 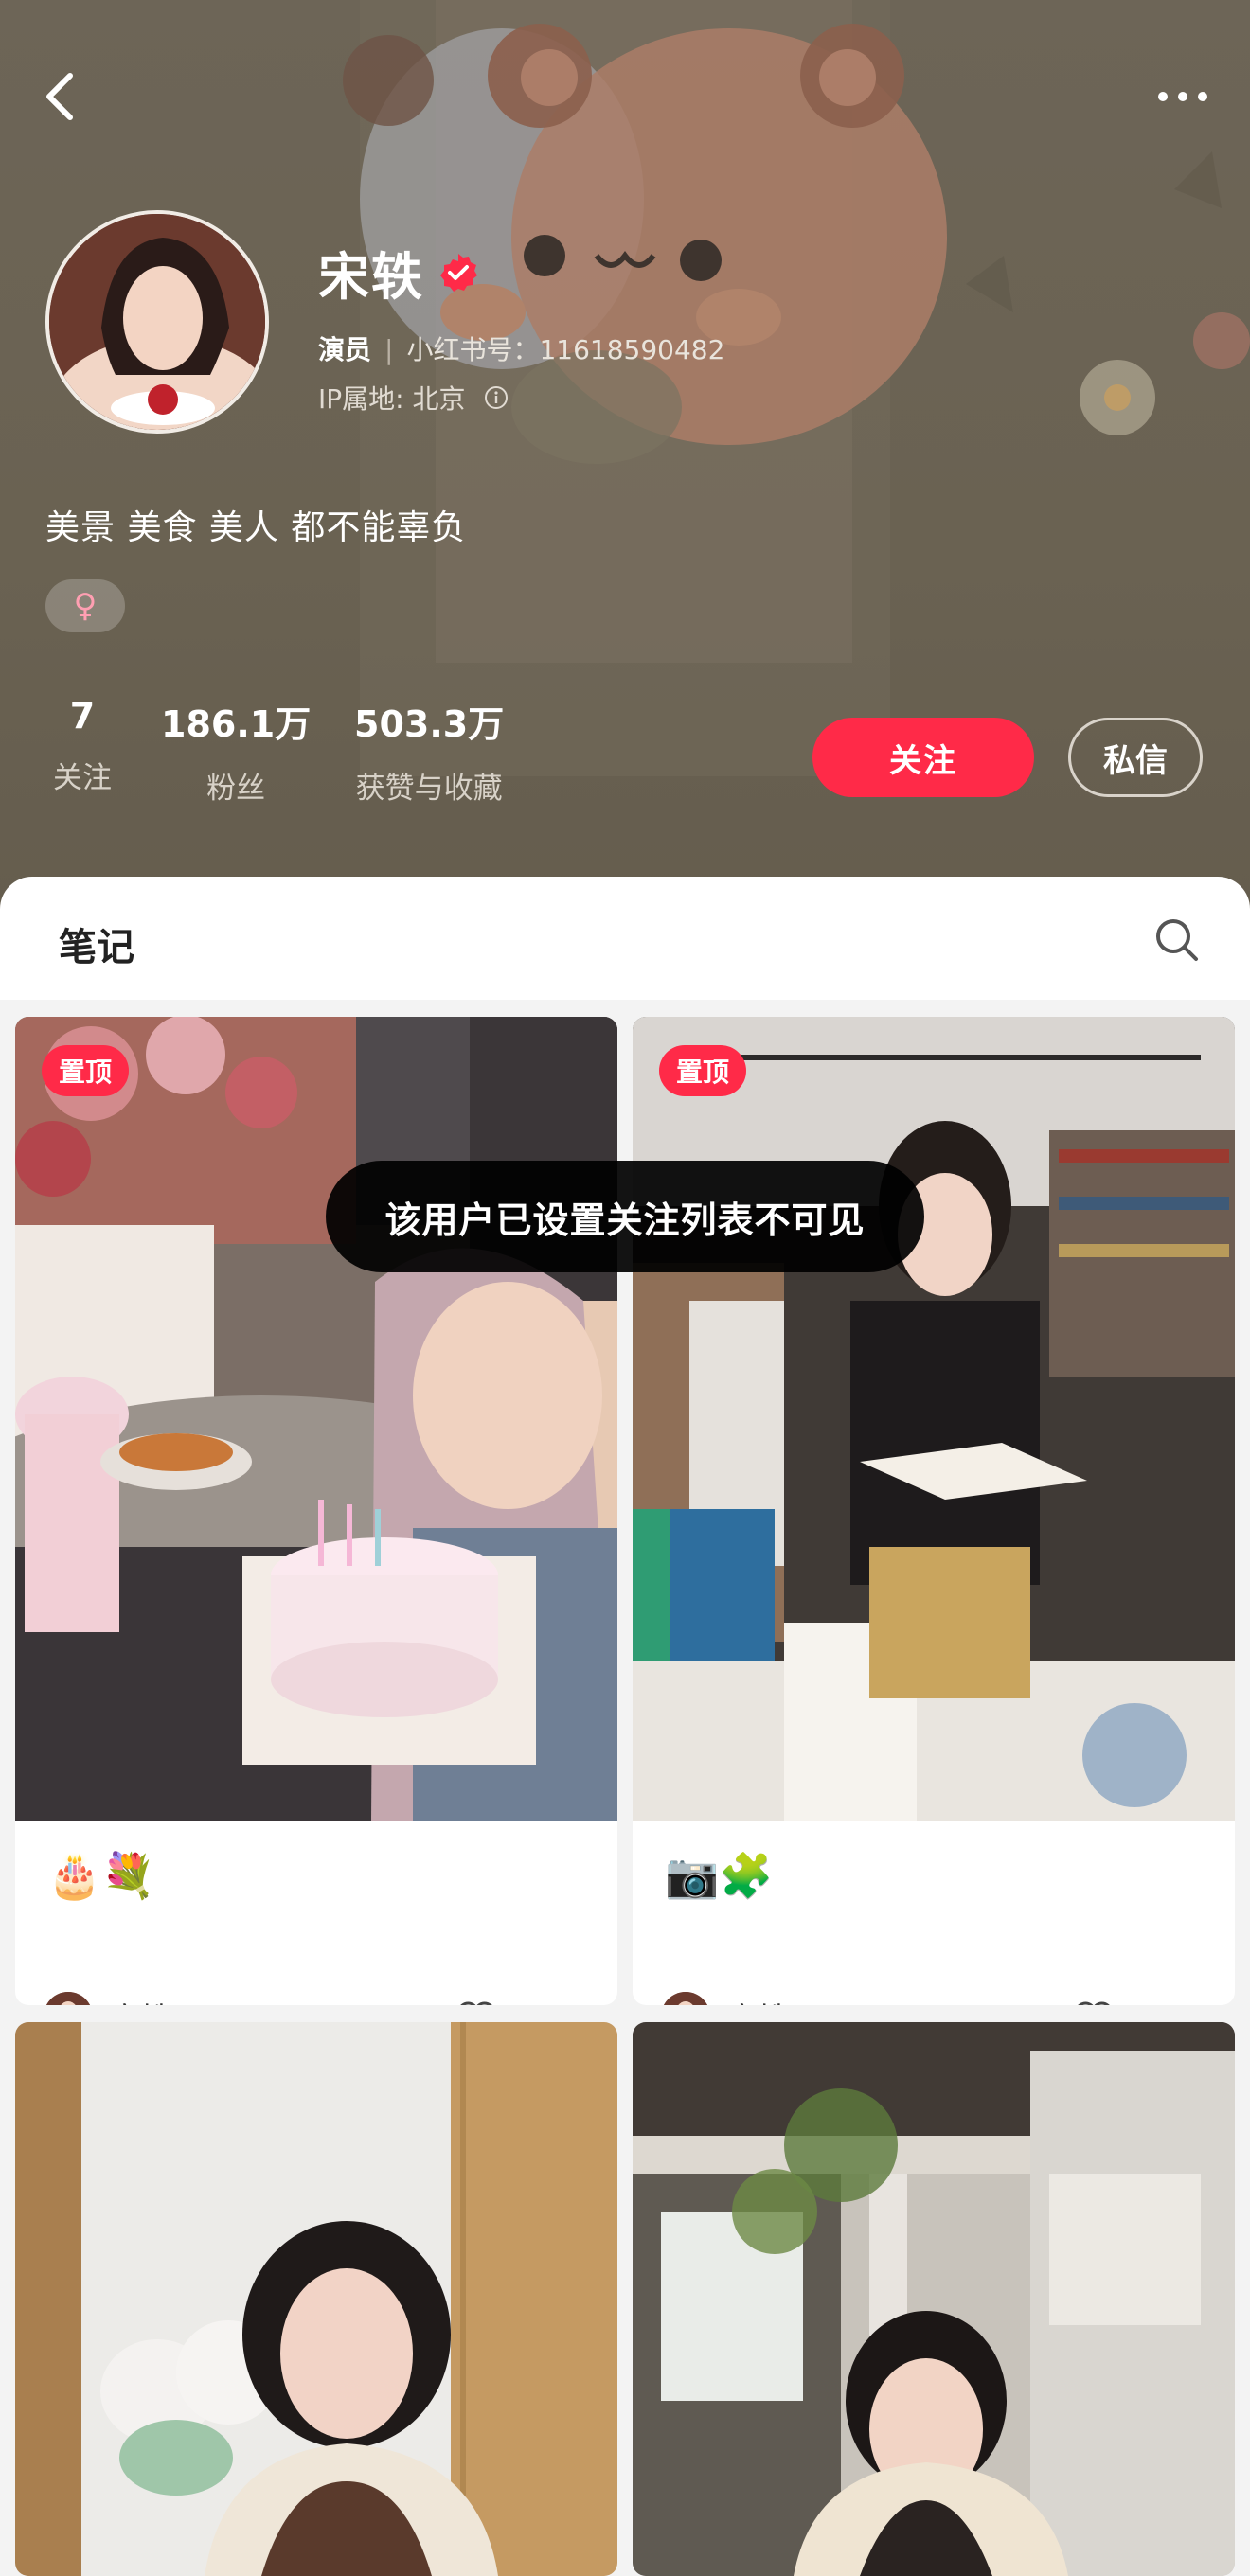 I want to click on stat-following: 7 关注, so click(x=83, y=745).